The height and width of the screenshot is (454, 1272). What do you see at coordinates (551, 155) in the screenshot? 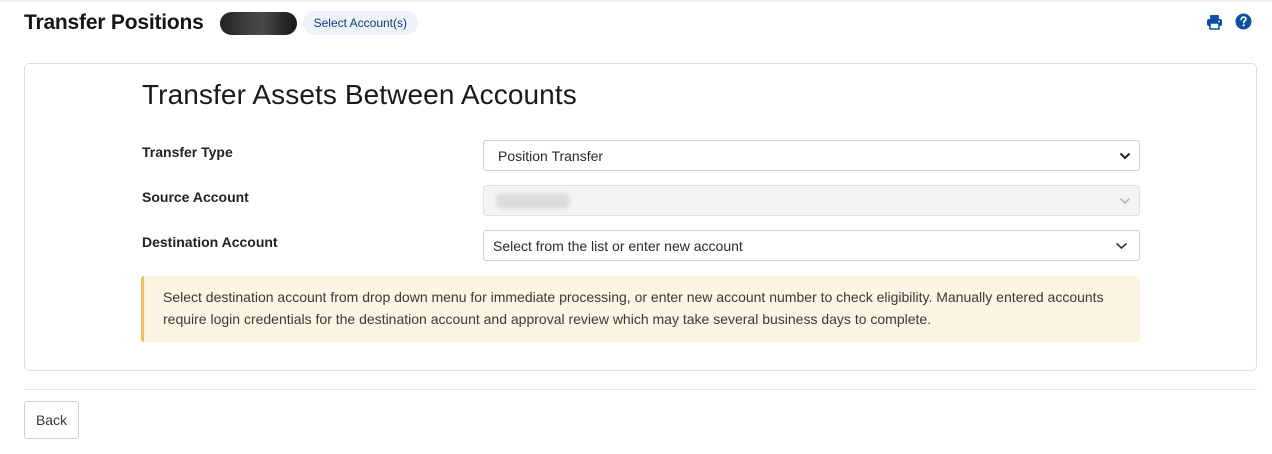
I see `transfer-type-value: Position Transfer` at bounding box center [551, 155].